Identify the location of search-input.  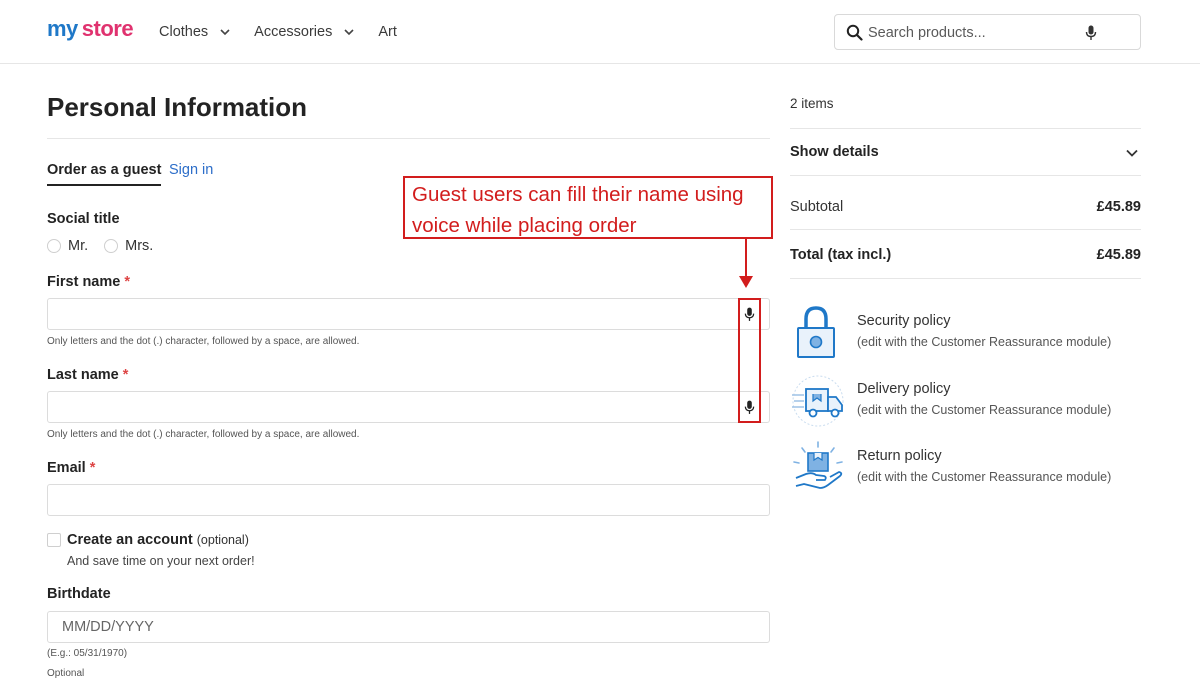
(978, 33).